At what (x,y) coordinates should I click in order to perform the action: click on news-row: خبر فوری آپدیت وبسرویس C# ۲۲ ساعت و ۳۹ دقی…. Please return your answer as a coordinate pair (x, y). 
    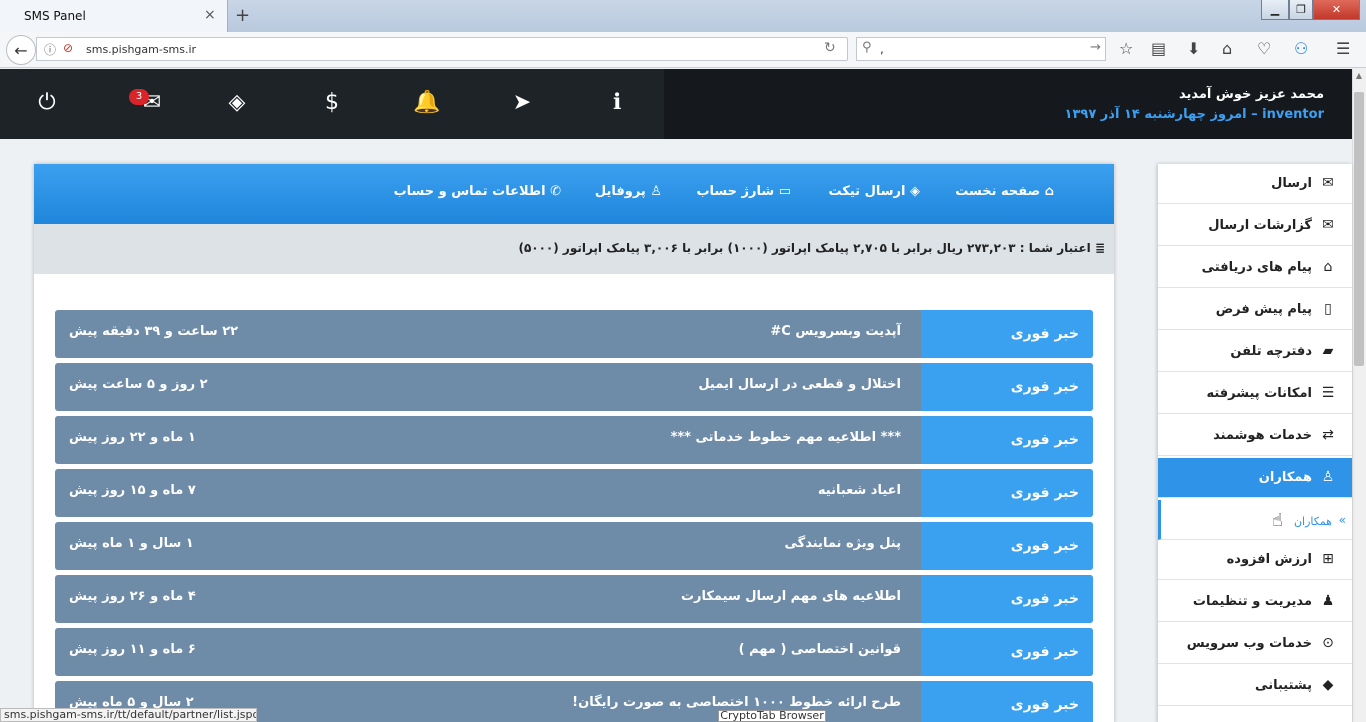
    Looking at the image, I should click on (574, 334).